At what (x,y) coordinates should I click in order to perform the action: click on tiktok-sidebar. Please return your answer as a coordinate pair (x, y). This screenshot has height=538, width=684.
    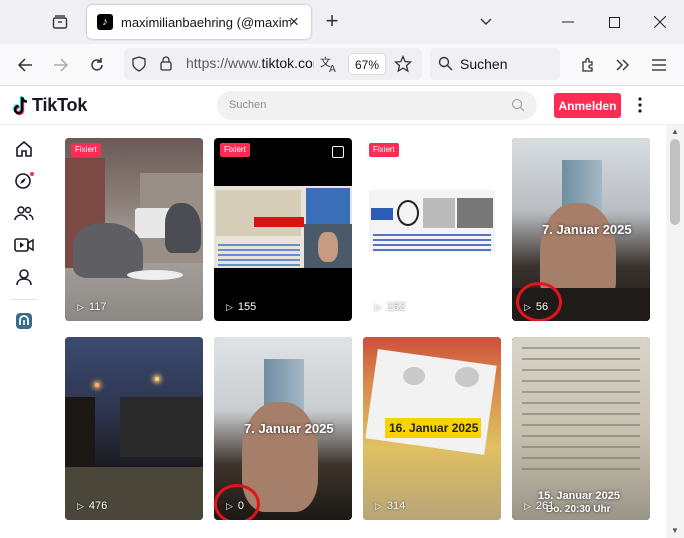
    Looking at the image, I should click on (23, 331).